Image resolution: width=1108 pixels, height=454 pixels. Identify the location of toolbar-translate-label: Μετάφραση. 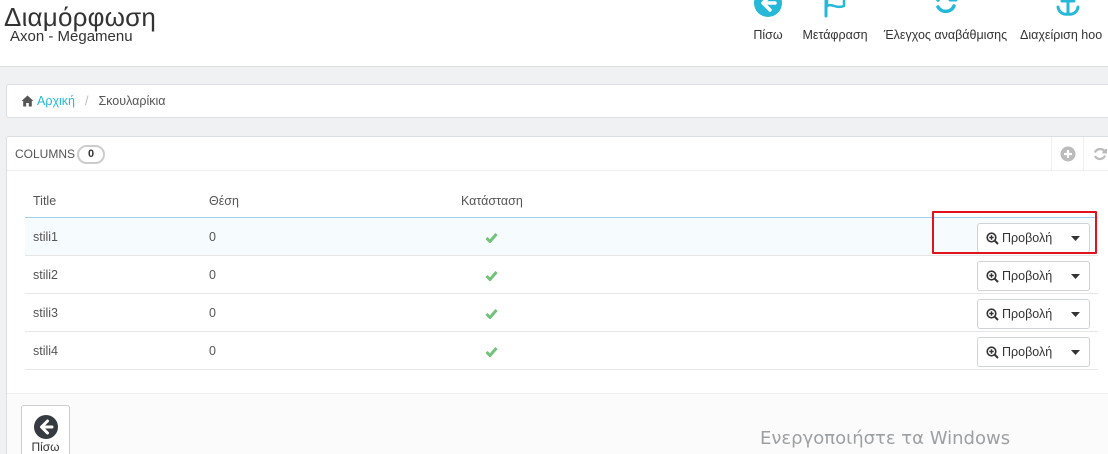
(835, 35).